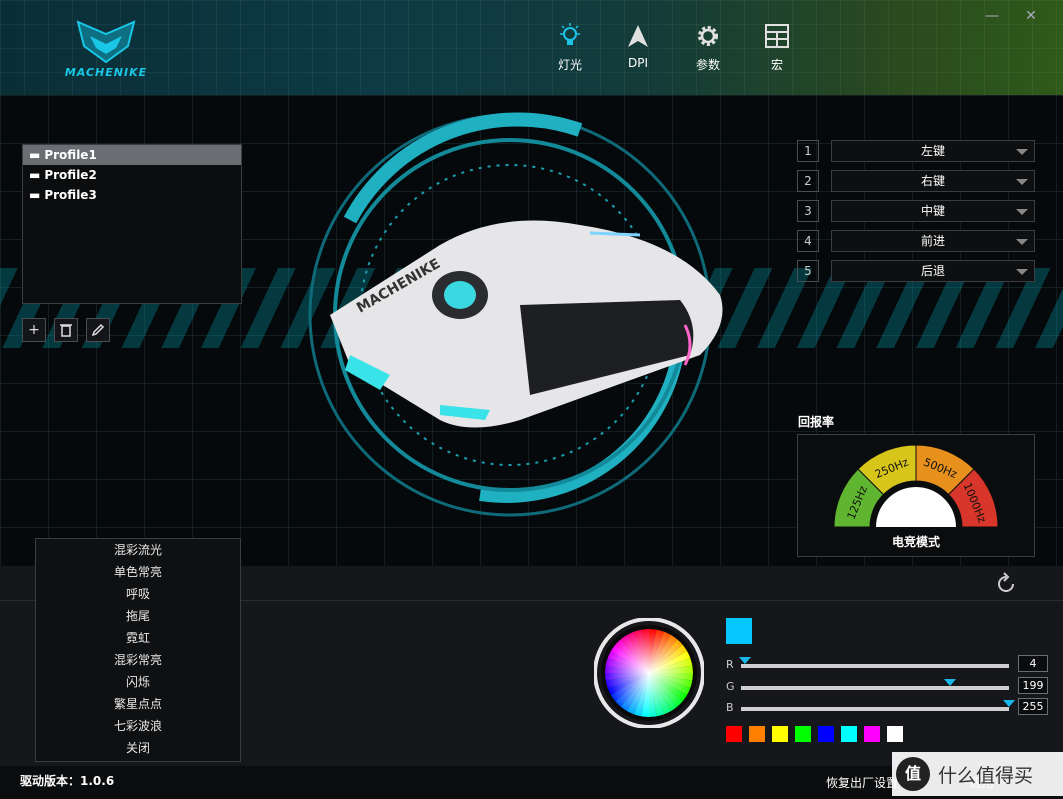  I want to click on lighting-mode-option: 呼吸, so click(138, 594).